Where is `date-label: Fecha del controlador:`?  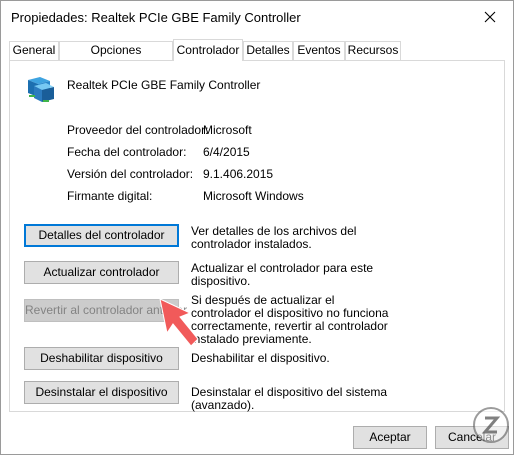
date-label: Fecha del controlador: is located at coordinates (127, 152).